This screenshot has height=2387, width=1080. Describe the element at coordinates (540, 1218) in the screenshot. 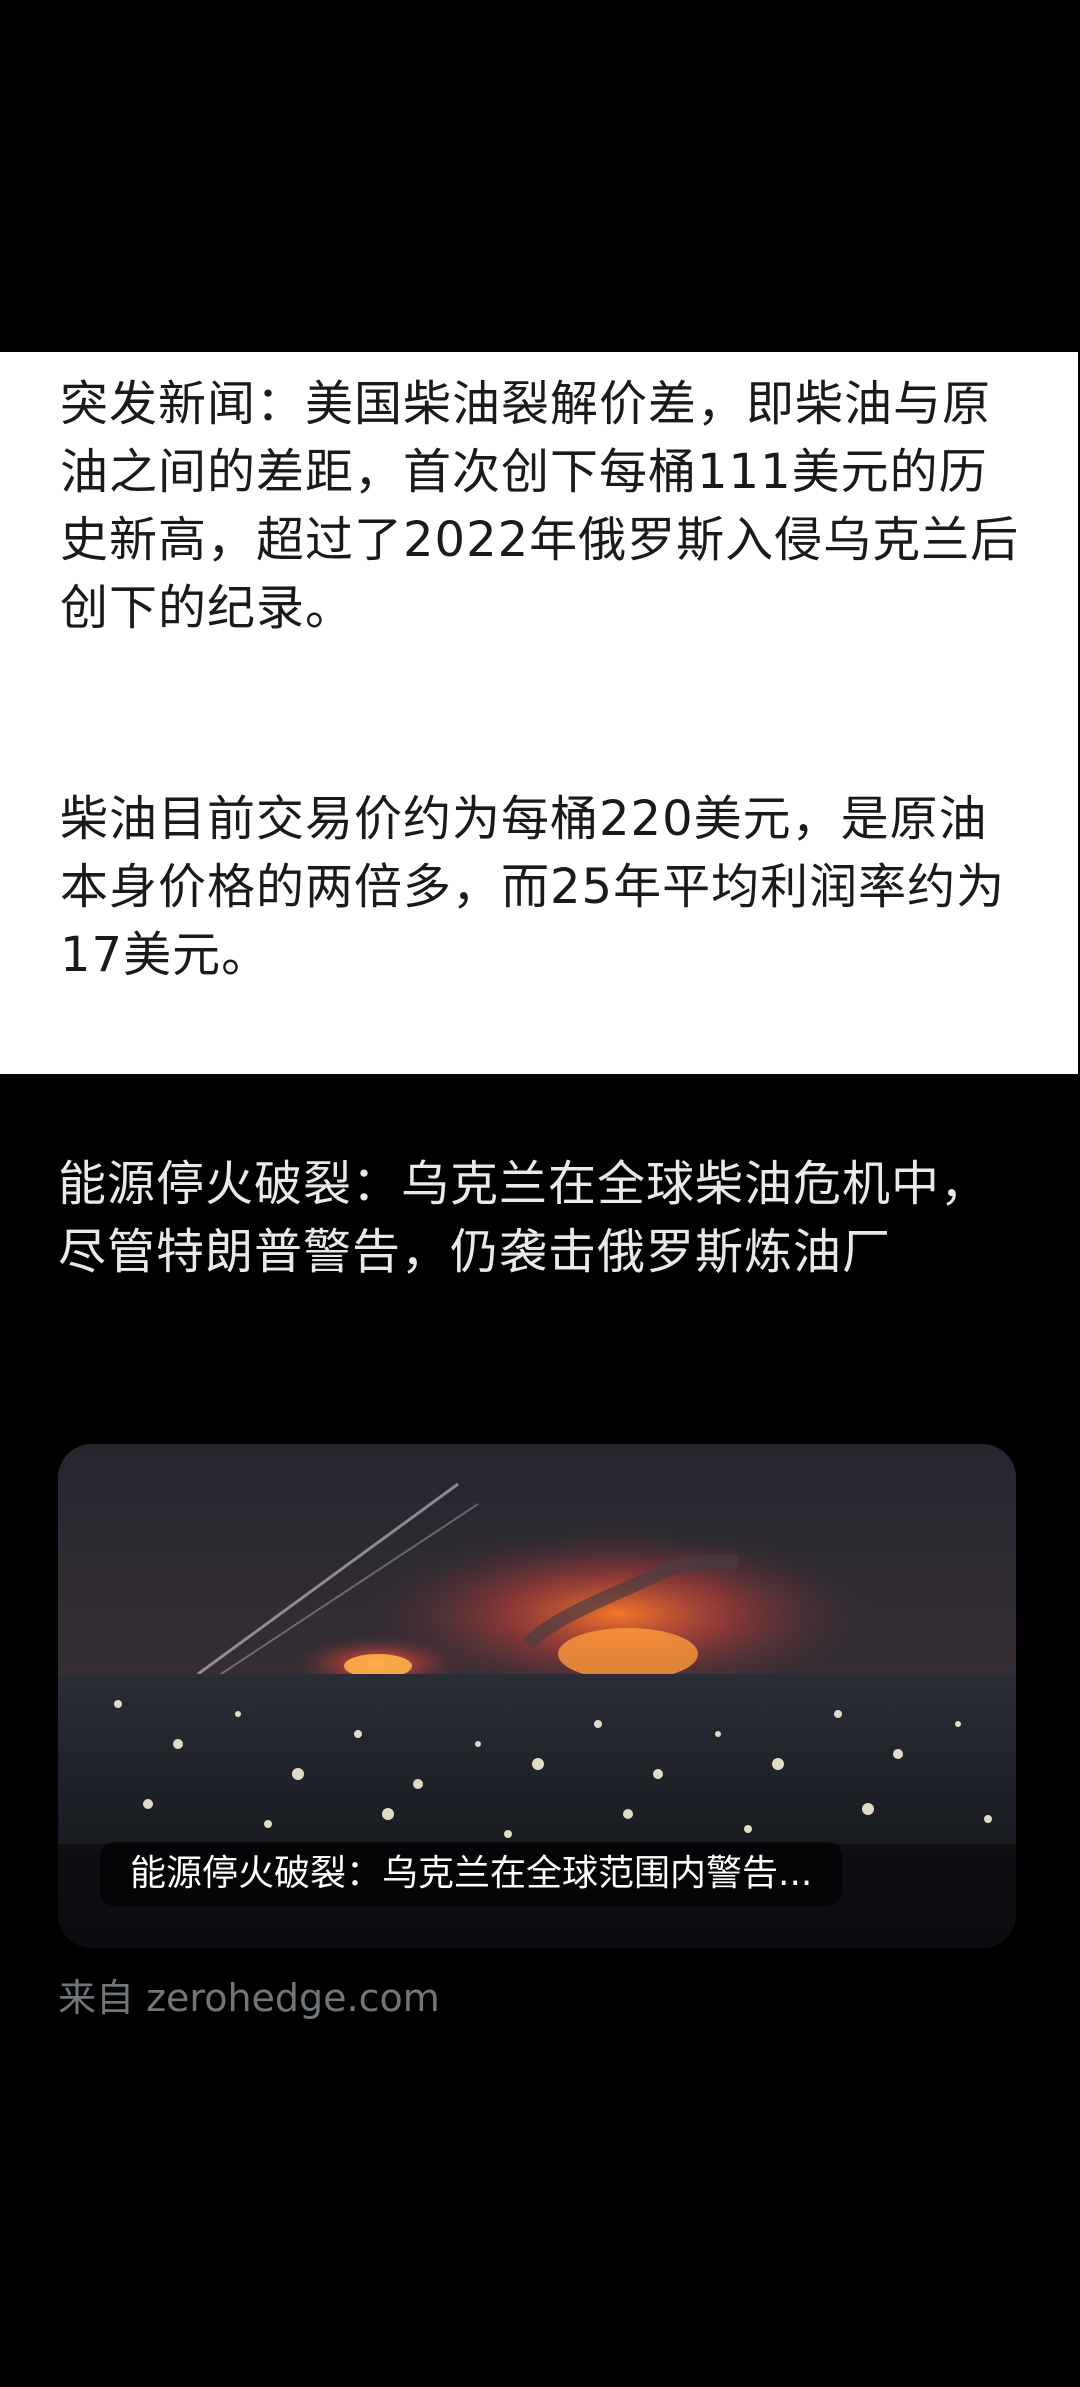

I see `link-card-headline: 能源停火破裂：乌克兰在全球柴油危机中，尽管特朗普警告，仍袭击俄罗斯炼油厂` at that location.